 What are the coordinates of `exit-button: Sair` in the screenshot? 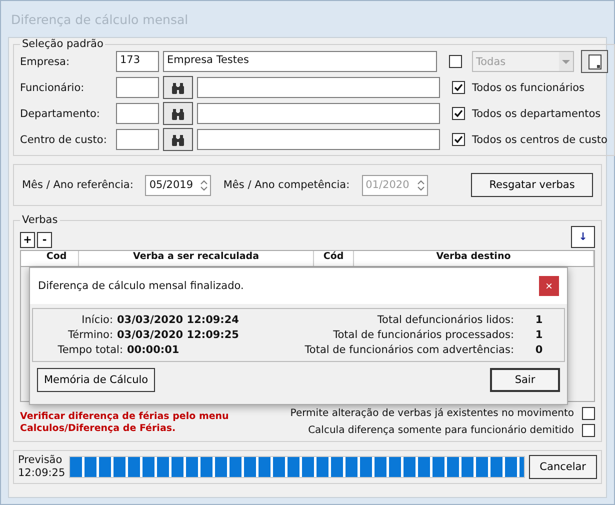 It's located at (525, 380).